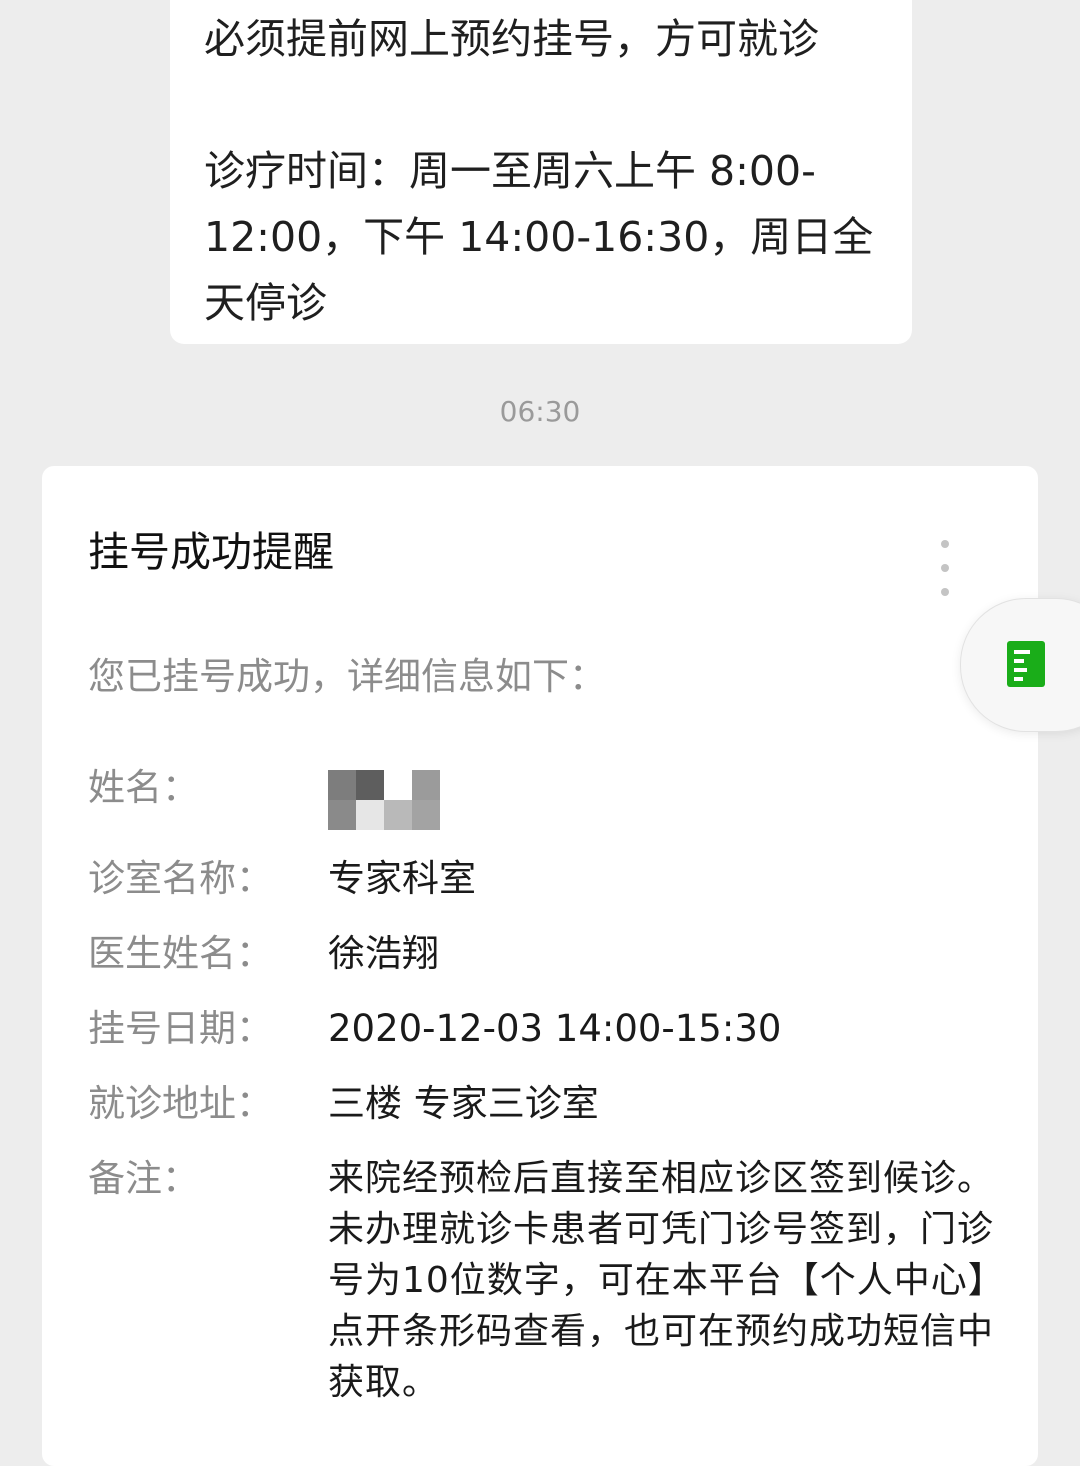 The image size is (1080, 1466). I want to click on detail-row-date: 挂号日期： 2020-12-03 14:00-15:30, so click(543, 1029).